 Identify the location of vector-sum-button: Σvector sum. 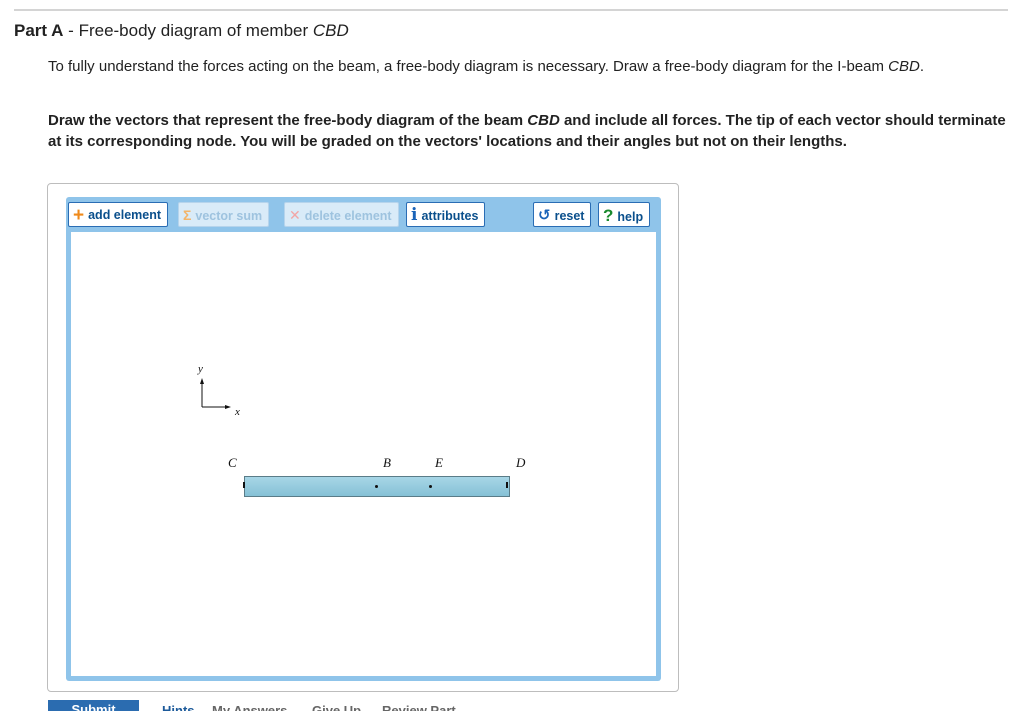
(224, 214).